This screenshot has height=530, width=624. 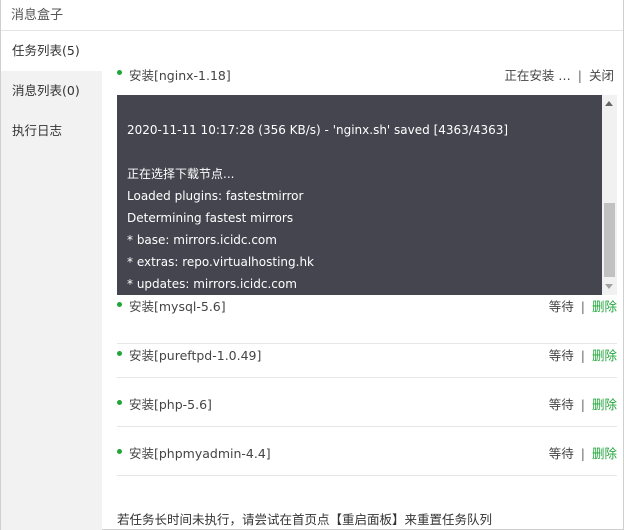 I want to click on log-line: * extras: repo.virtualhosting.hk, so click(x=221, y=262).